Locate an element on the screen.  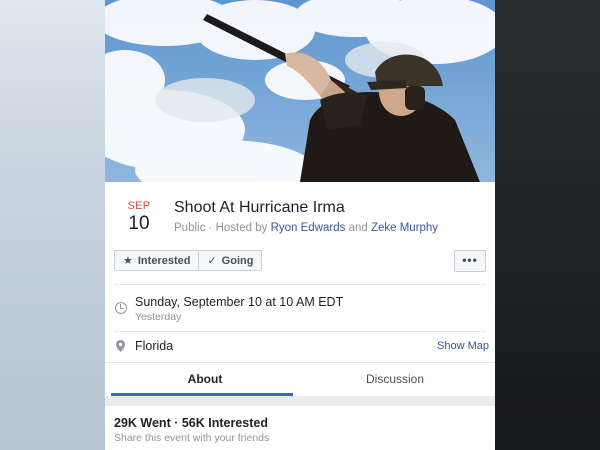
checkmark-icon: ✓ is located at coordinates (212, 261).